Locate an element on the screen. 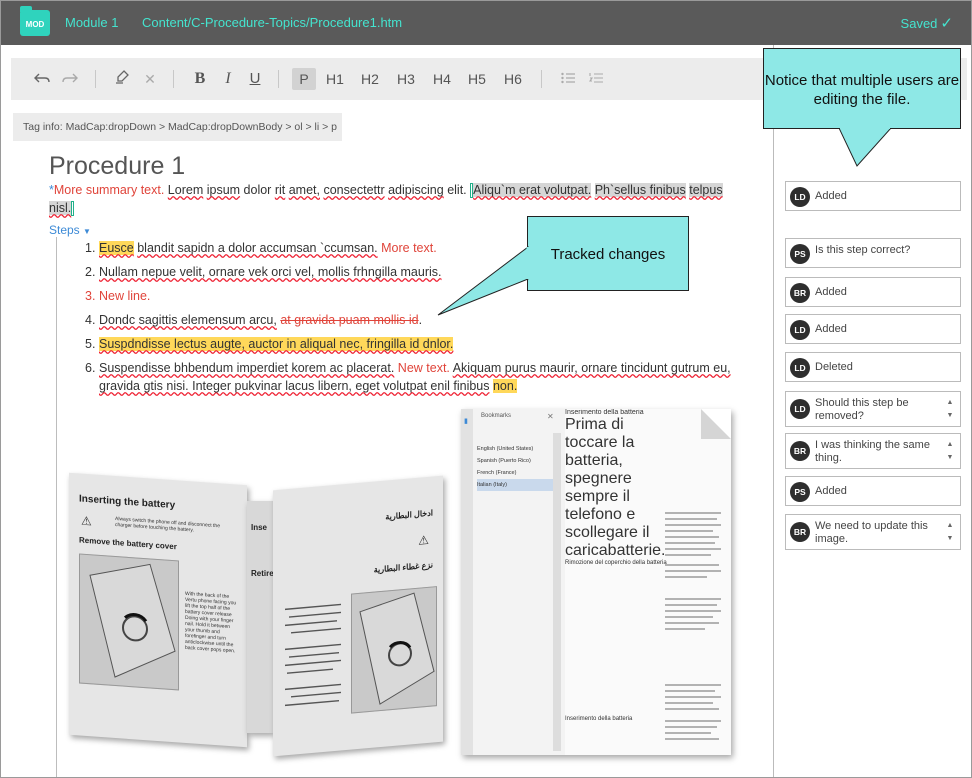 This screenshot has width=972, height=778. bookmarks-title: Bookmarks is located at coordinates (496, 416).